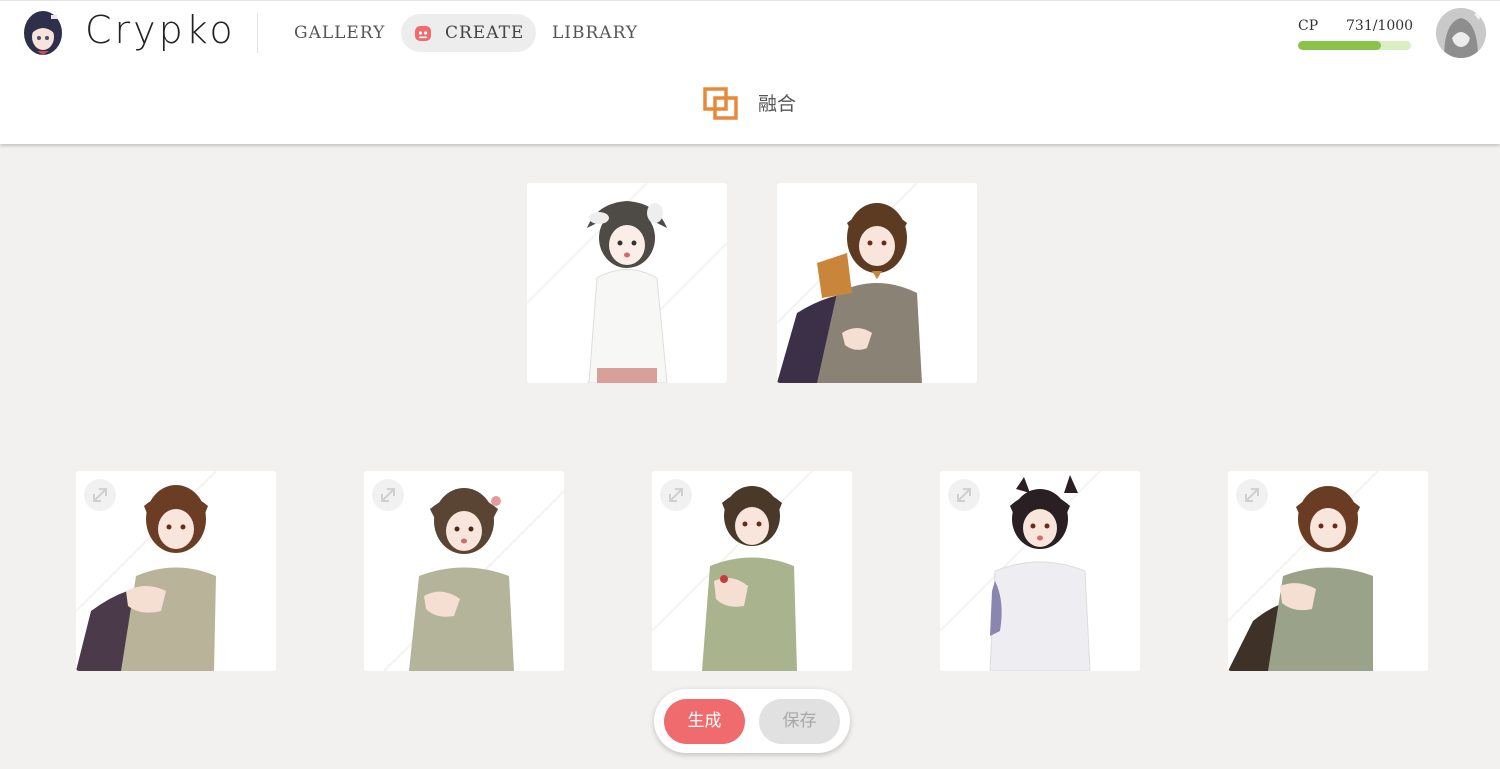 The width and height of the screenshot is (1500, 769). I want to click on nav-create: CREATE, so click(468, 33).